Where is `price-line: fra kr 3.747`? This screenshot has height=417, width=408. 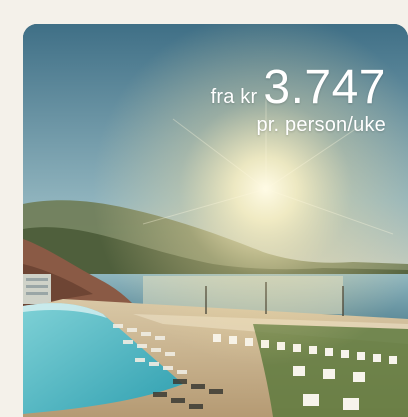
price-line: fra kr 3.747 is located at coordinates (298, 88).